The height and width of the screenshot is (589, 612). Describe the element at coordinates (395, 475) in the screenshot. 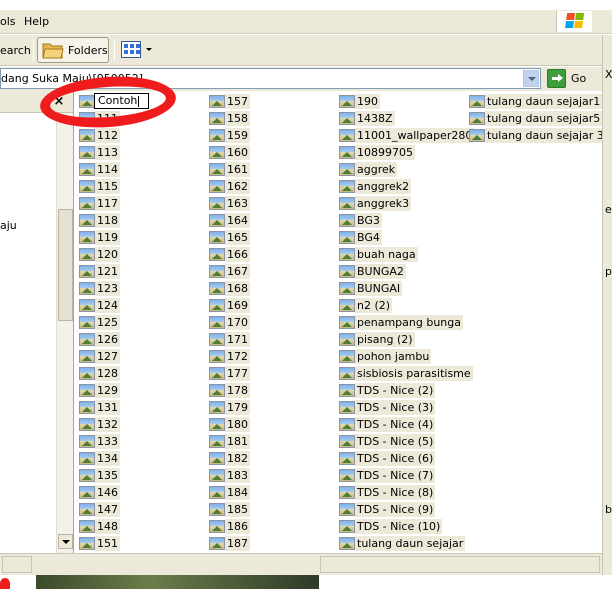

I see `file-name: TDS - Nice (7)` at that location.